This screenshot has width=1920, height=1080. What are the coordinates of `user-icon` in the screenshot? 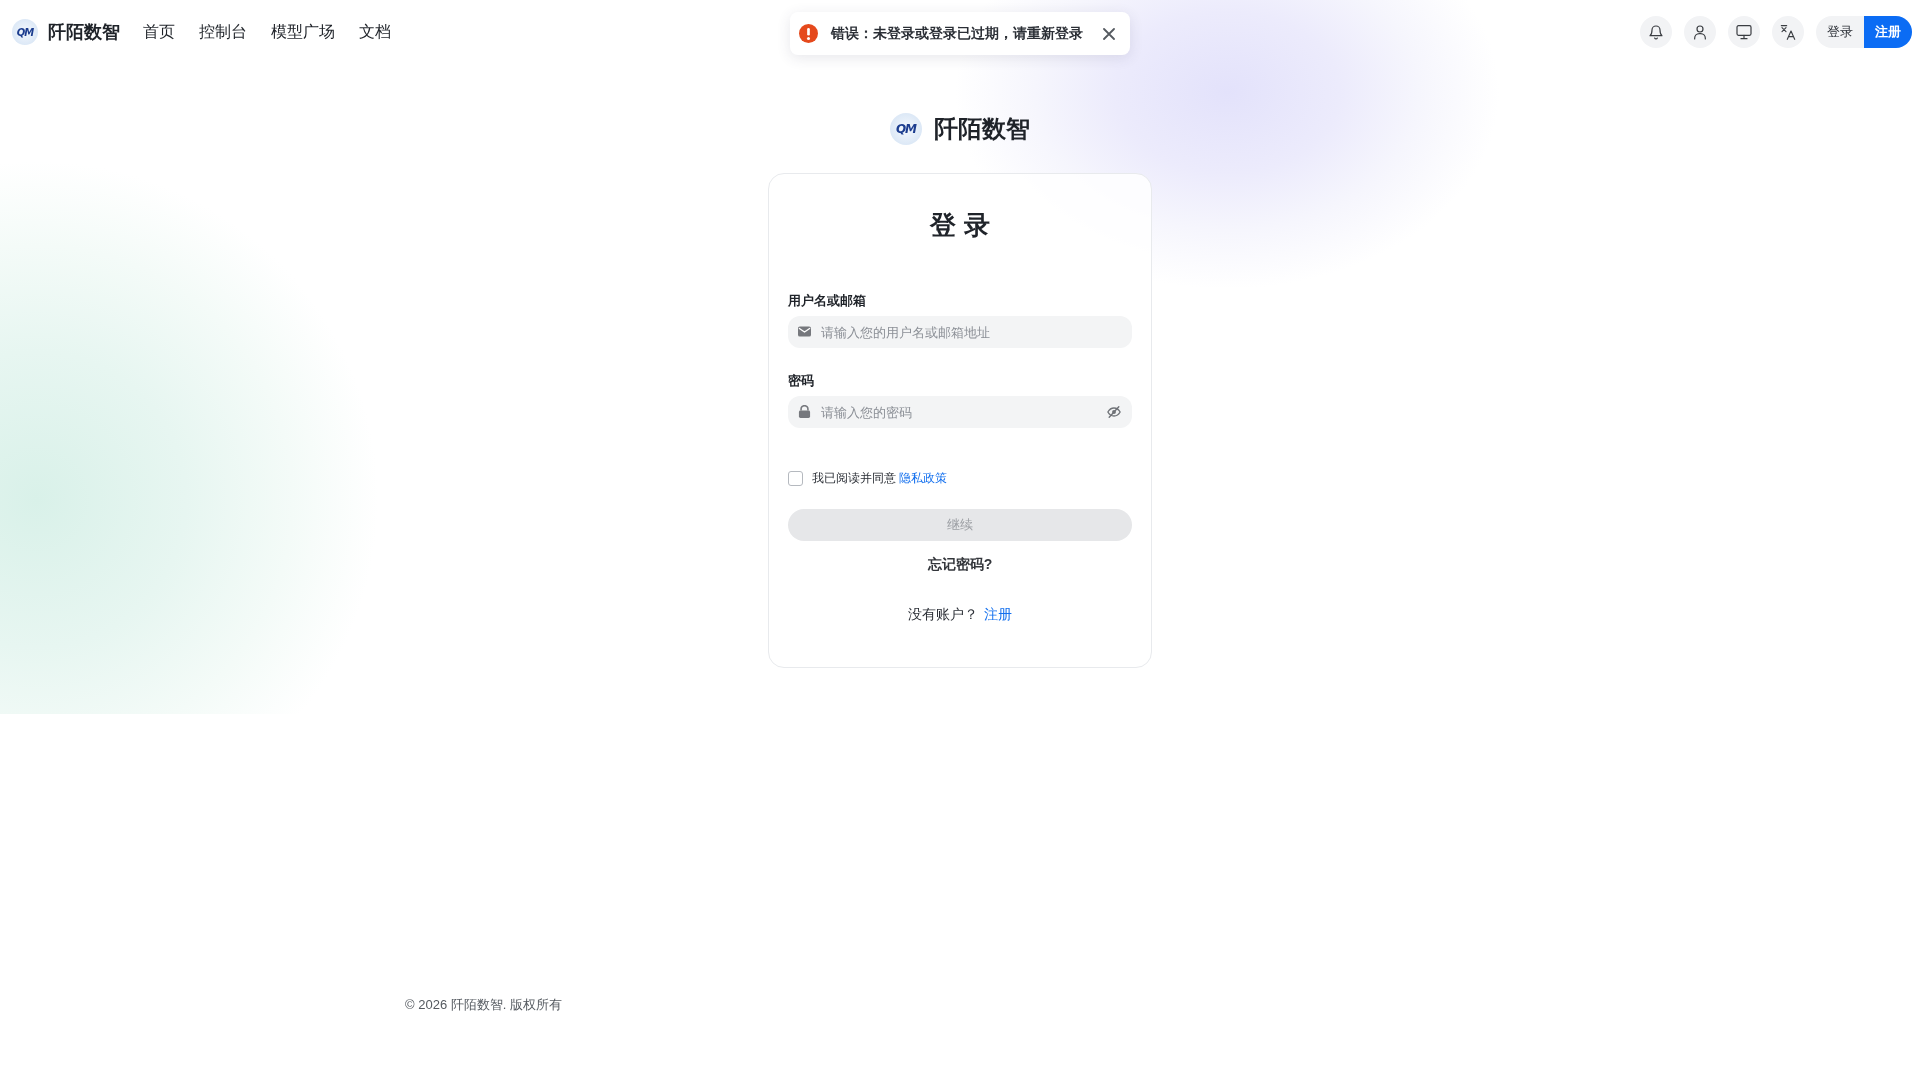 It's located at (1700, 32).